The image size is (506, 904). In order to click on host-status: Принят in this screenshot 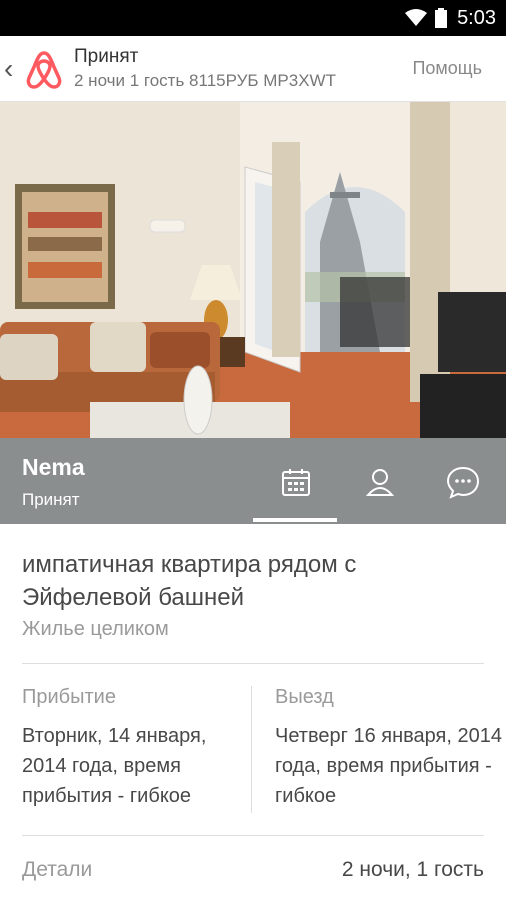, I will do `click(51, 499)`.